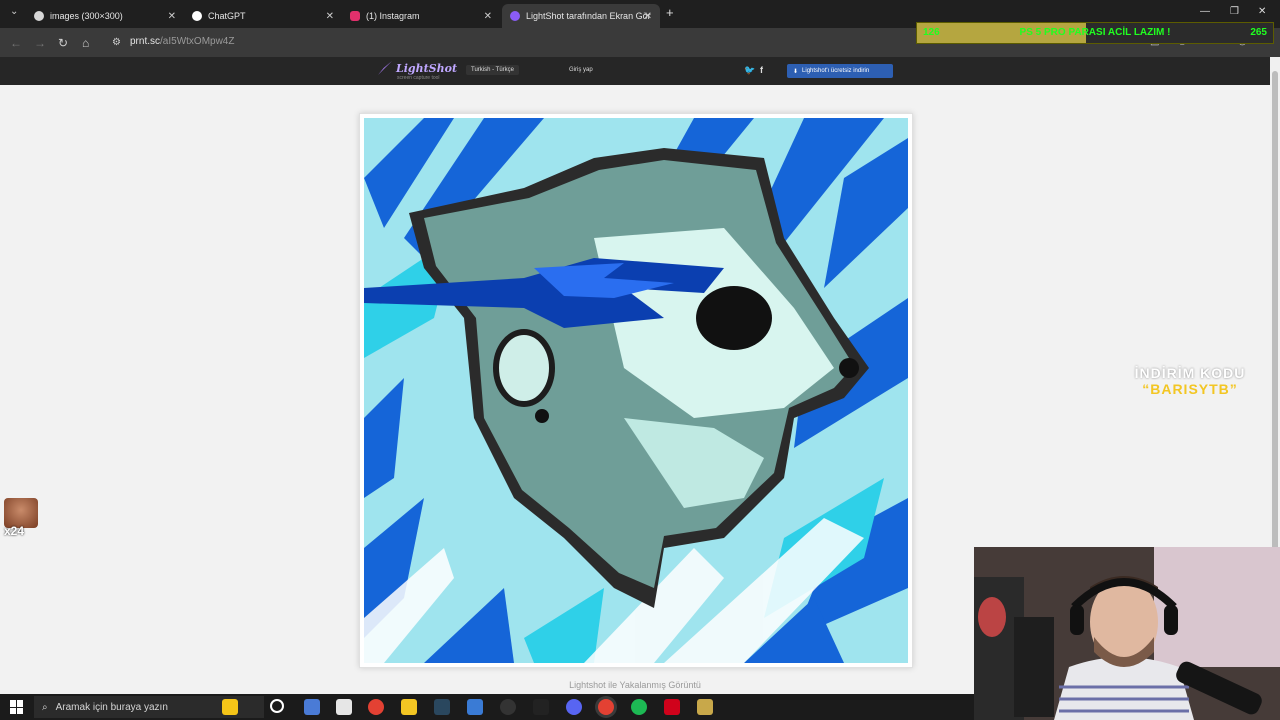 The width and height of the screenshot is (1280, 720). Describe the element at coordinates (836, 71) in the screenshot. I see `download-label: Lightshot'ı ücretsiz indirin` at that location.